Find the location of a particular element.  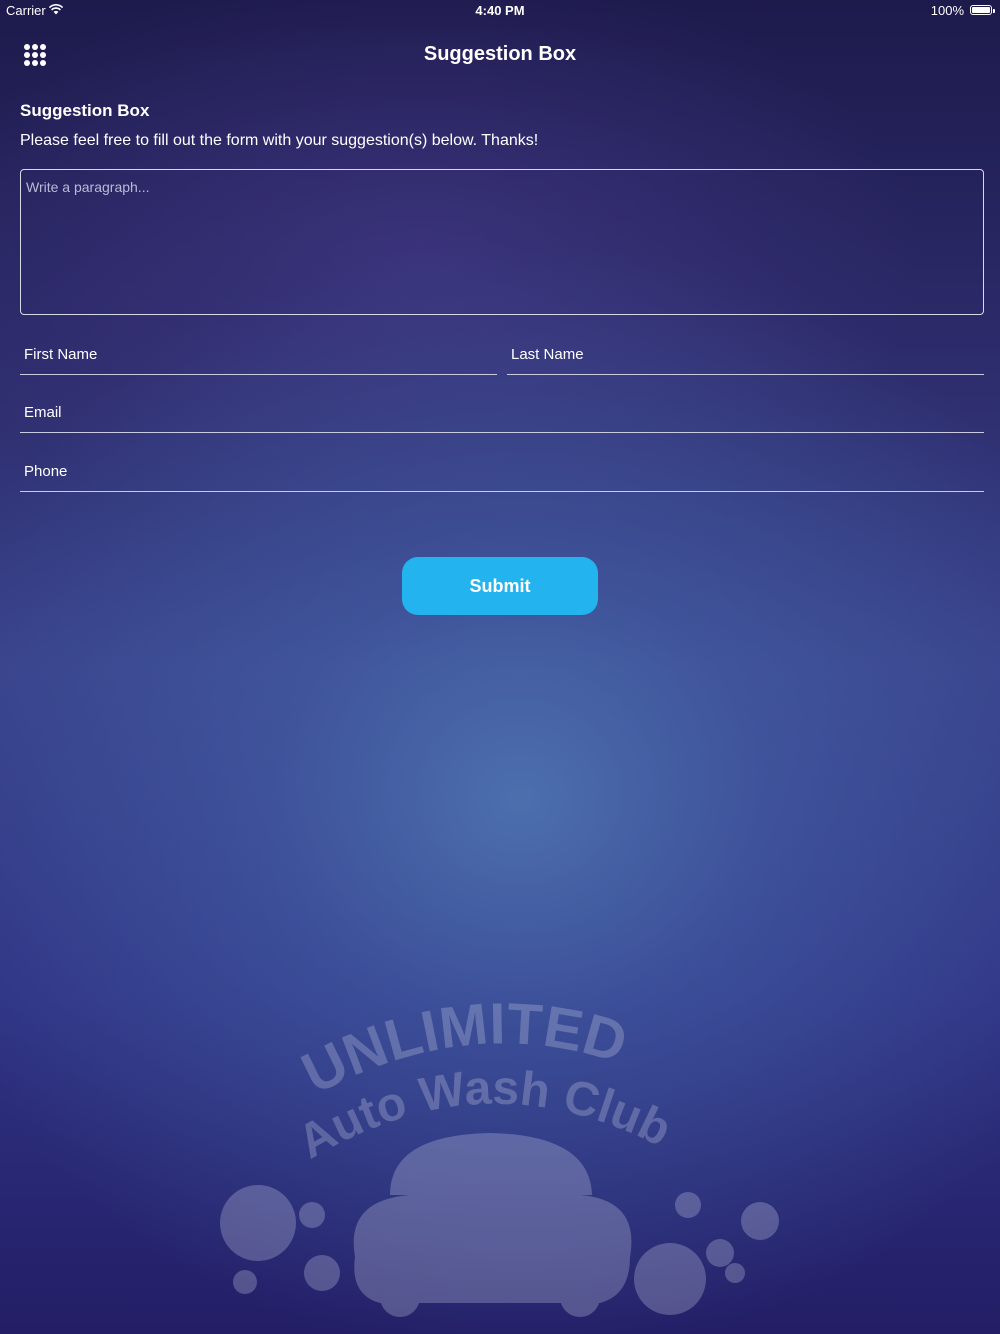

phone-input is located at coordinates (502, 471).